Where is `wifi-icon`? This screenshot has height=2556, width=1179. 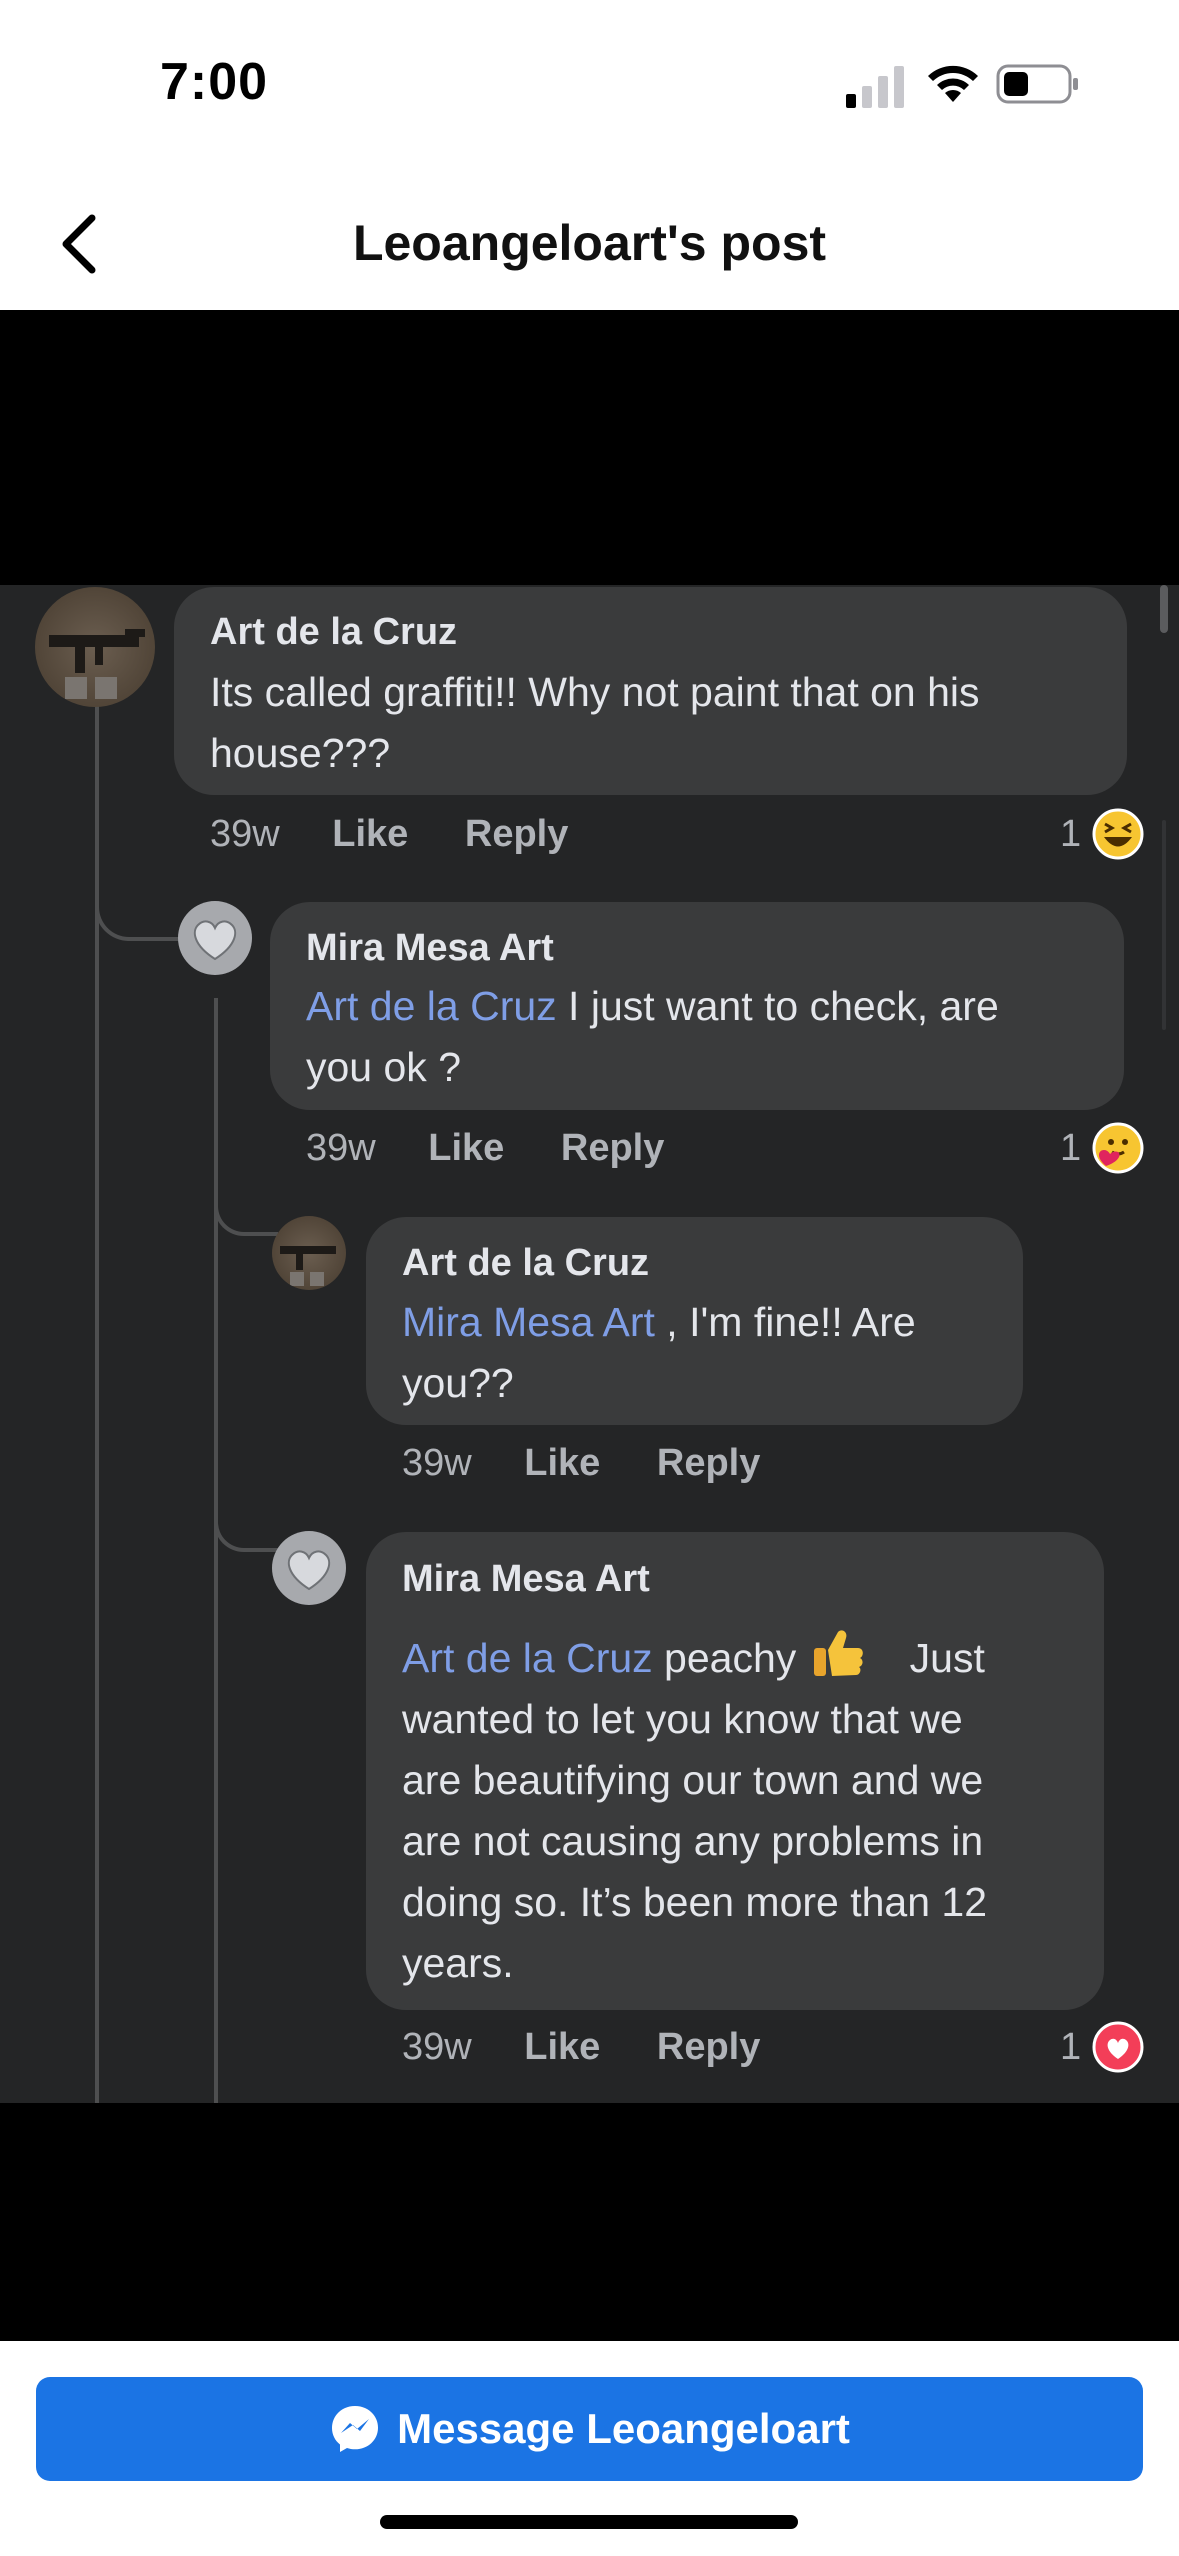 wifi-icon is located at coordinates (953, 83).